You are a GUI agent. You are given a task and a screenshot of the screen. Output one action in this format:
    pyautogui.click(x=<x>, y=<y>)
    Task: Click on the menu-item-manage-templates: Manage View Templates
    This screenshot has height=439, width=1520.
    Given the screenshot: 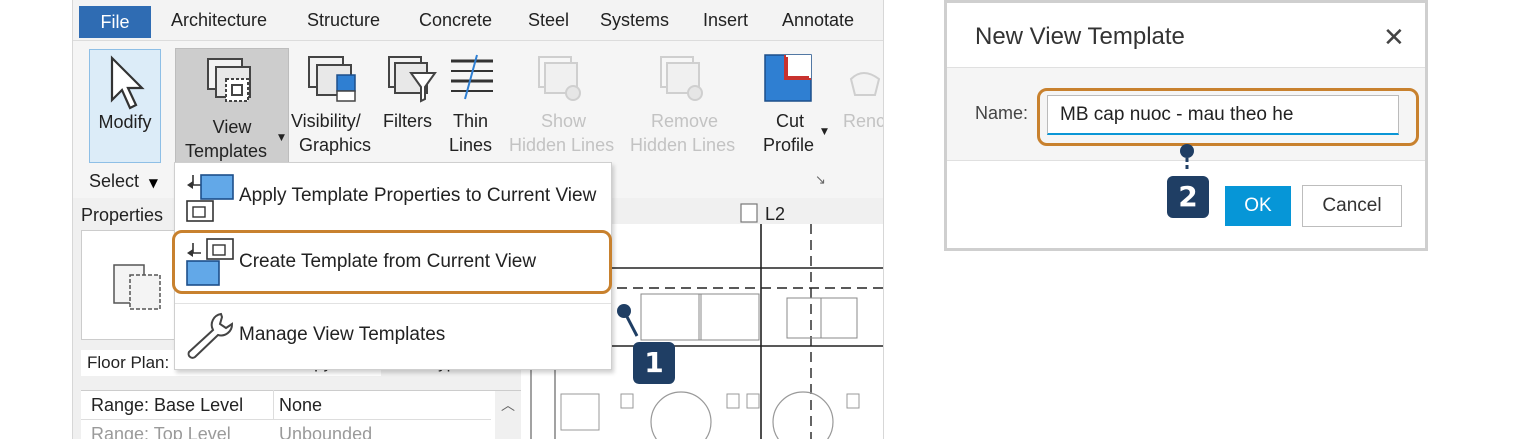 What is the action you would take?
    pyautogui.click(x=393, y=333)
    